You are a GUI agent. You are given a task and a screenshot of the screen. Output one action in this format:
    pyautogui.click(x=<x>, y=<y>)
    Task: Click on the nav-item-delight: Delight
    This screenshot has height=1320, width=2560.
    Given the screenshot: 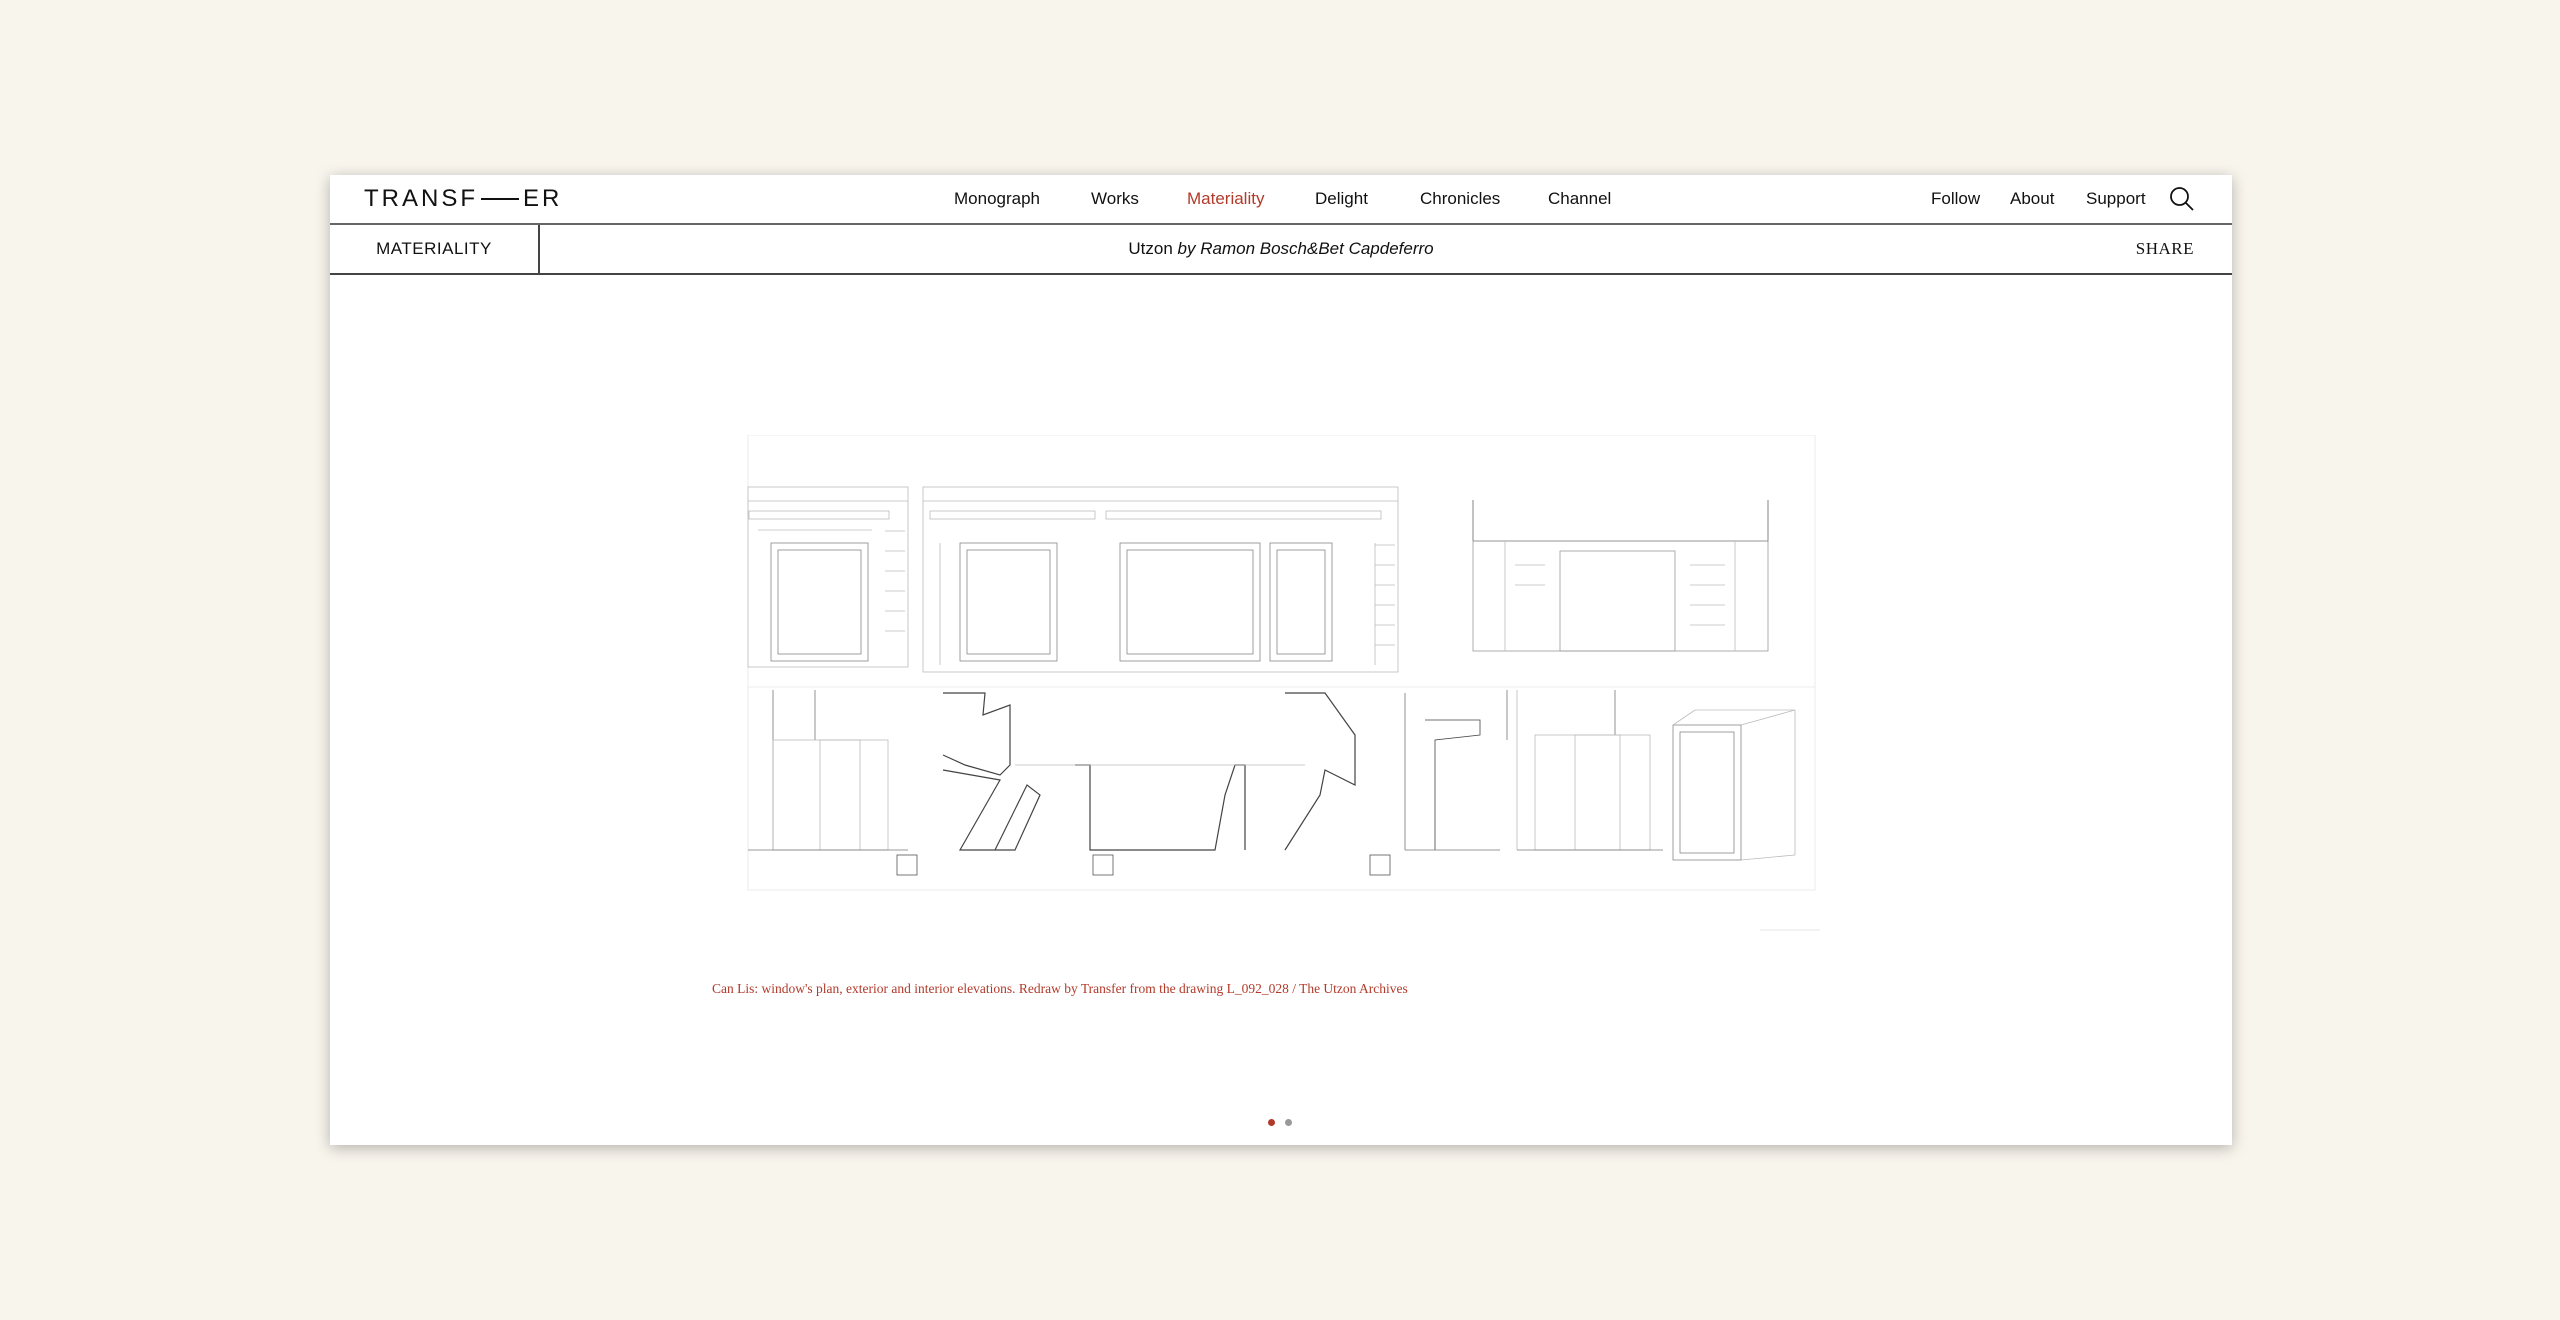 What is the action you would take?
    pyautogui.click(x=1367, y=199)
    